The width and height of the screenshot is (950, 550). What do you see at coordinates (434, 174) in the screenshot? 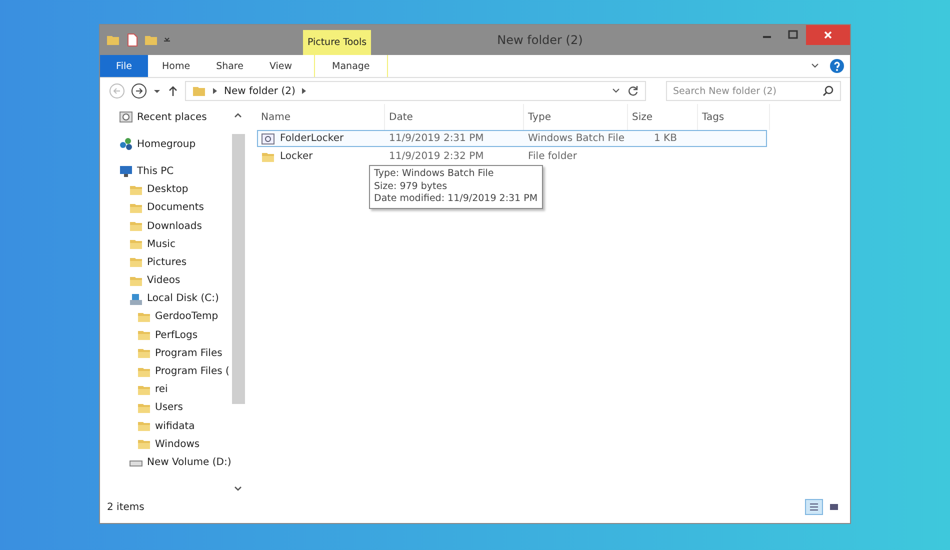
I see `tooltip-line: Type: Windows Batch File` at bounding box center [434, 174].